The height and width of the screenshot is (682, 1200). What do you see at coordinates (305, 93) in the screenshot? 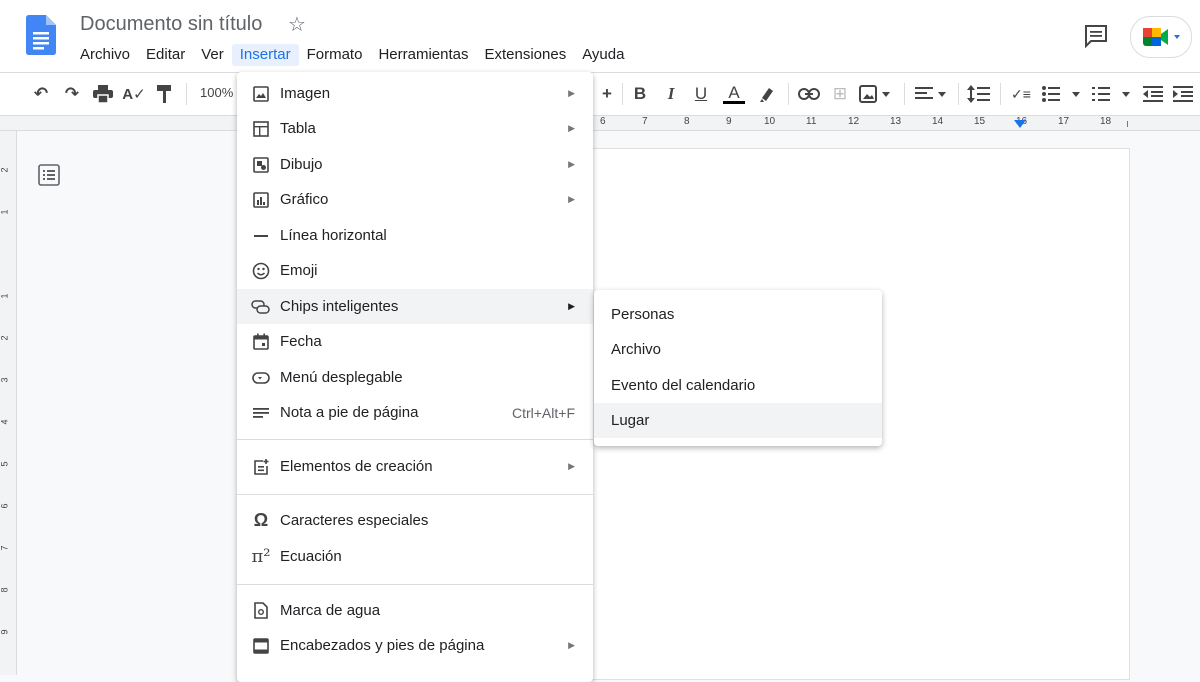
I see `menu-item-label: Imagen` at bounding box center [305, 93].